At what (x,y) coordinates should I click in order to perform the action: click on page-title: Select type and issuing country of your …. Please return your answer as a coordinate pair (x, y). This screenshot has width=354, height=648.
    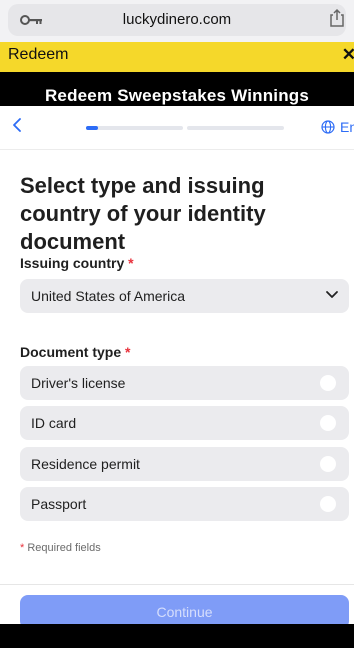
    Looking at the image, I should click on (143, 213).